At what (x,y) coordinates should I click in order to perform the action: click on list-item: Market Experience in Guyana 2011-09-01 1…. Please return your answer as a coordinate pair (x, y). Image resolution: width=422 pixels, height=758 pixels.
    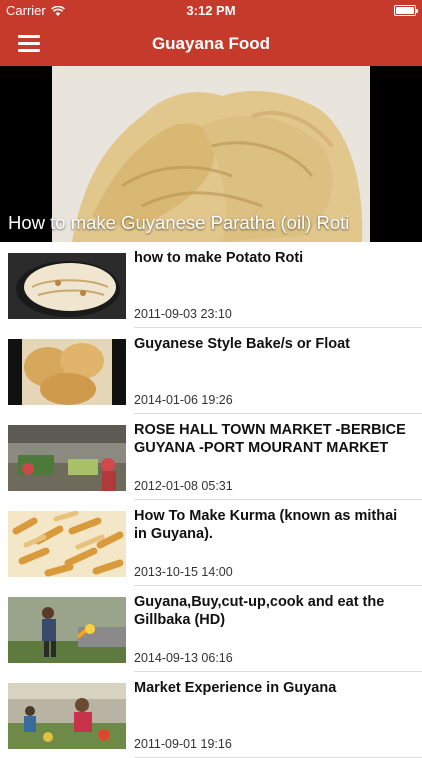
    Looking at the image, I should click on (211, 715).